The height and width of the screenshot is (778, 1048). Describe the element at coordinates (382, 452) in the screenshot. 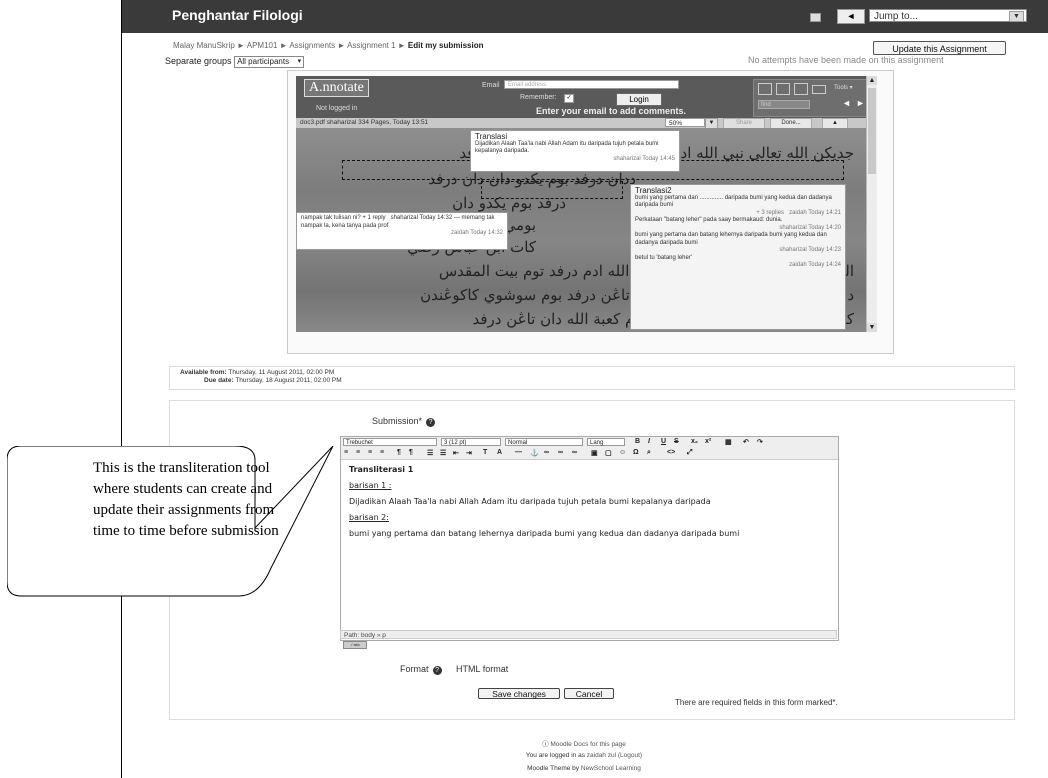

I see `justify-icon: ≡` at that location.